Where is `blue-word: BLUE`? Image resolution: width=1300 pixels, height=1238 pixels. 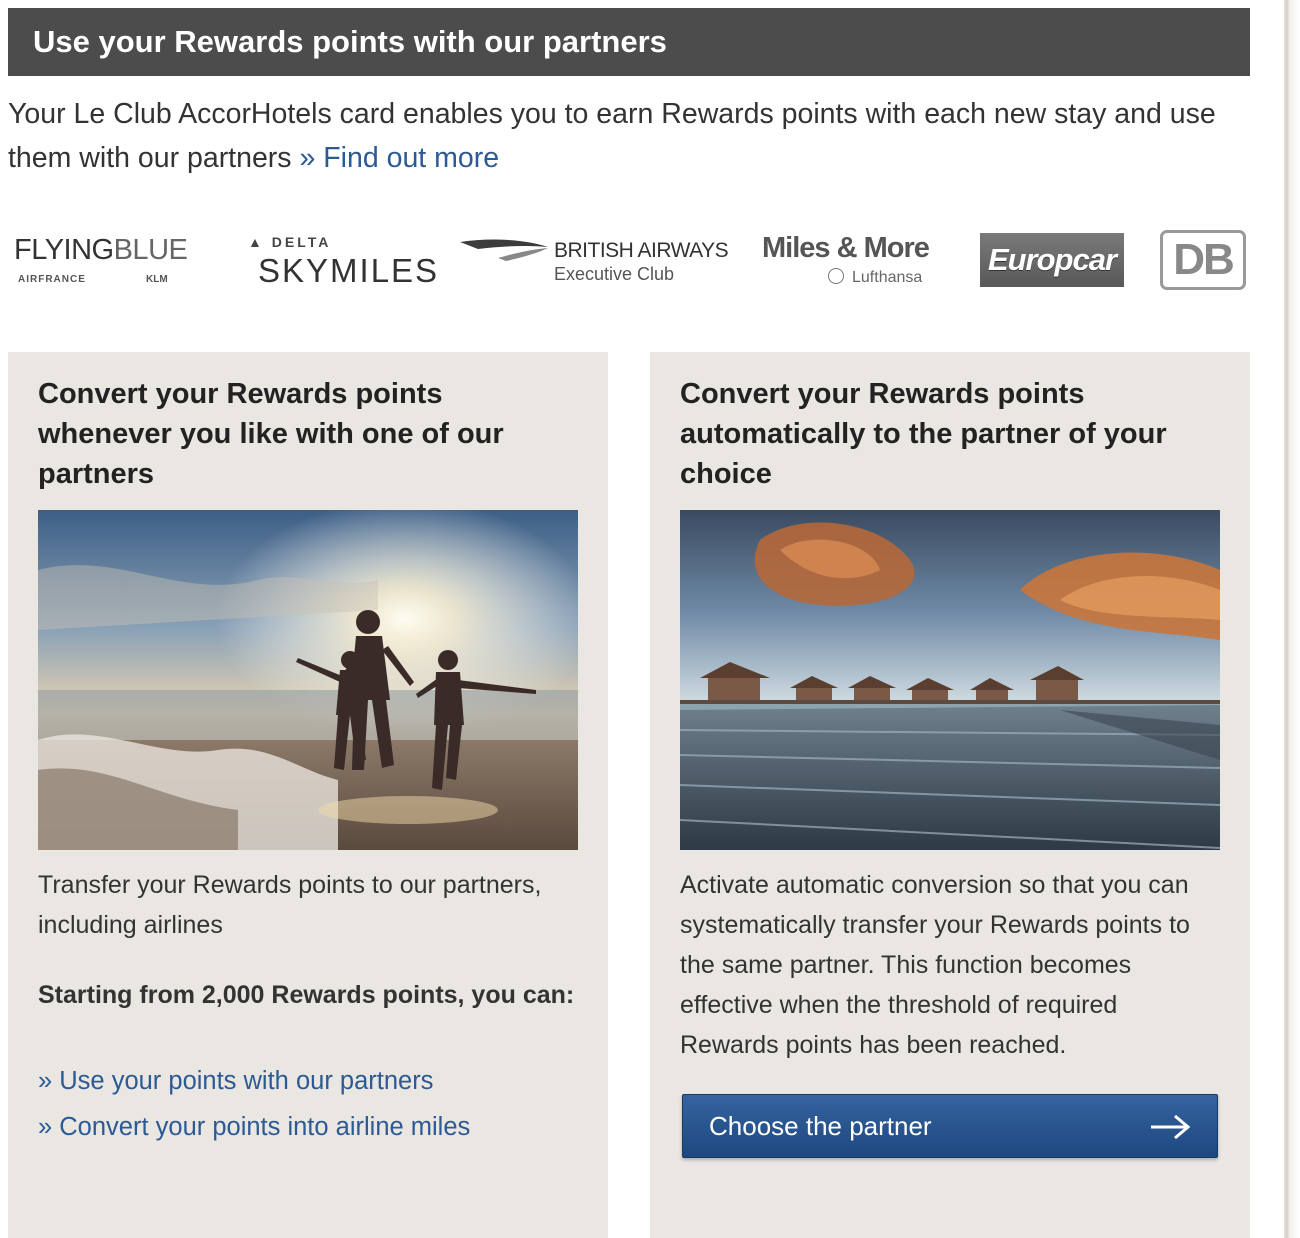 blue-word: BLUE is located at coordinates (150, 250).